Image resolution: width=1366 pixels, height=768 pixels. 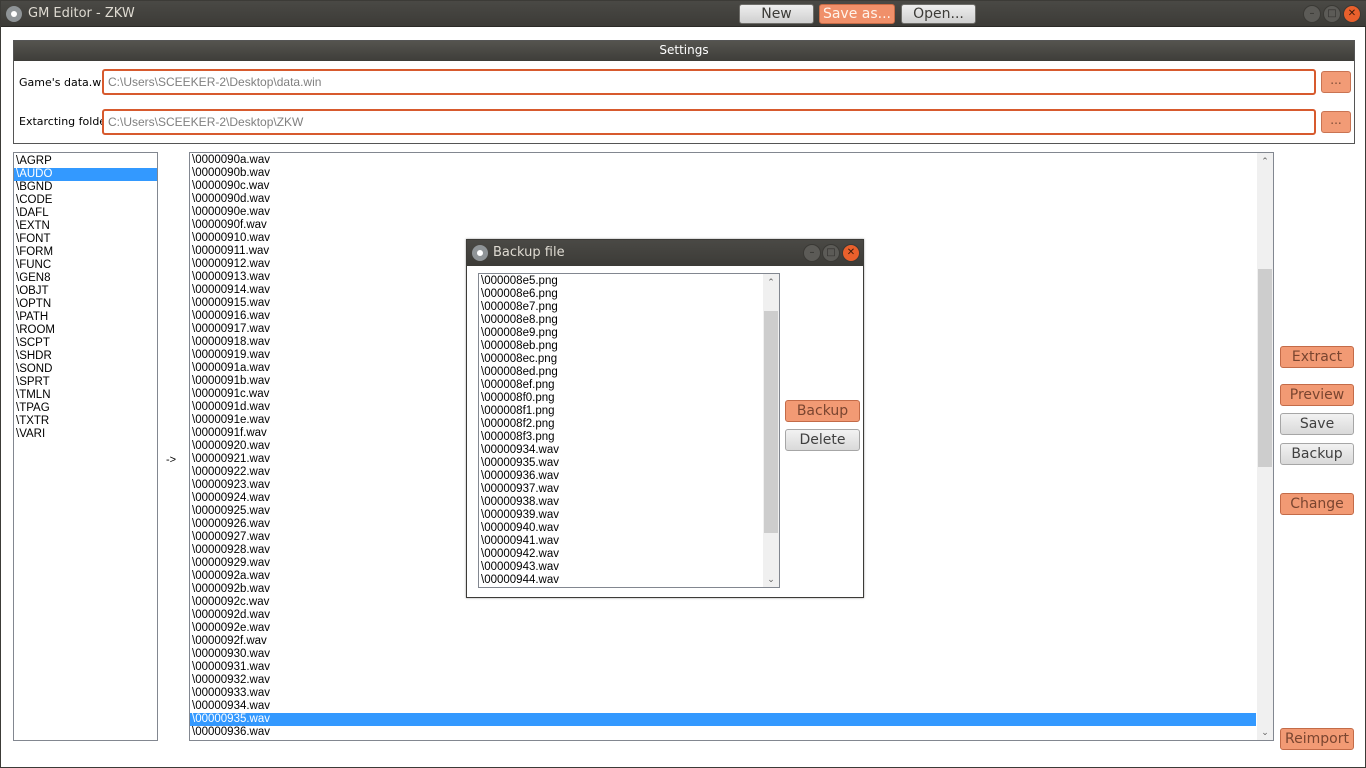 What do you see at coordinates (85, 304) in the screenshot?
I see `chunk-list-item: \OPTN` at bounding box center [85, 304].